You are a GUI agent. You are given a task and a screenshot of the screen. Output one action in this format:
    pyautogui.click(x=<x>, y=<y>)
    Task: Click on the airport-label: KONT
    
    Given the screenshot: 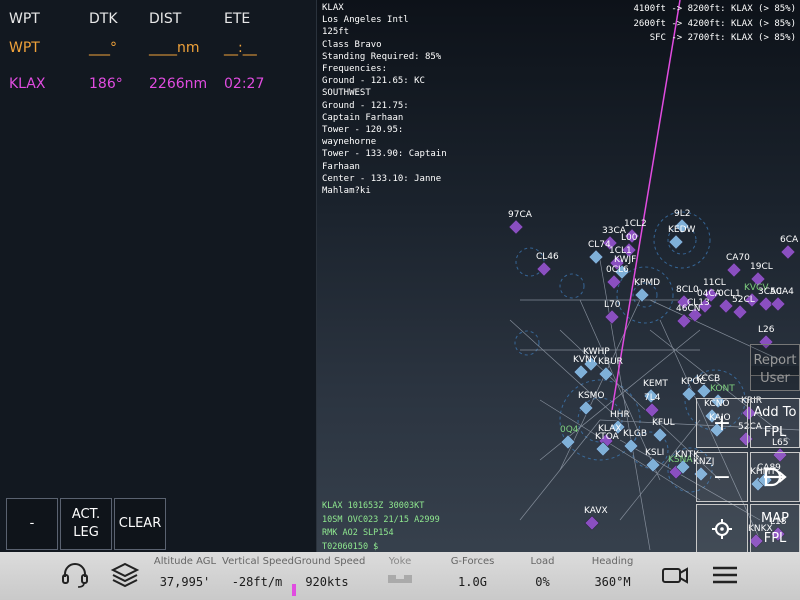 What is the action you would take?
    pyautogui.click(x=722, y=389)
    